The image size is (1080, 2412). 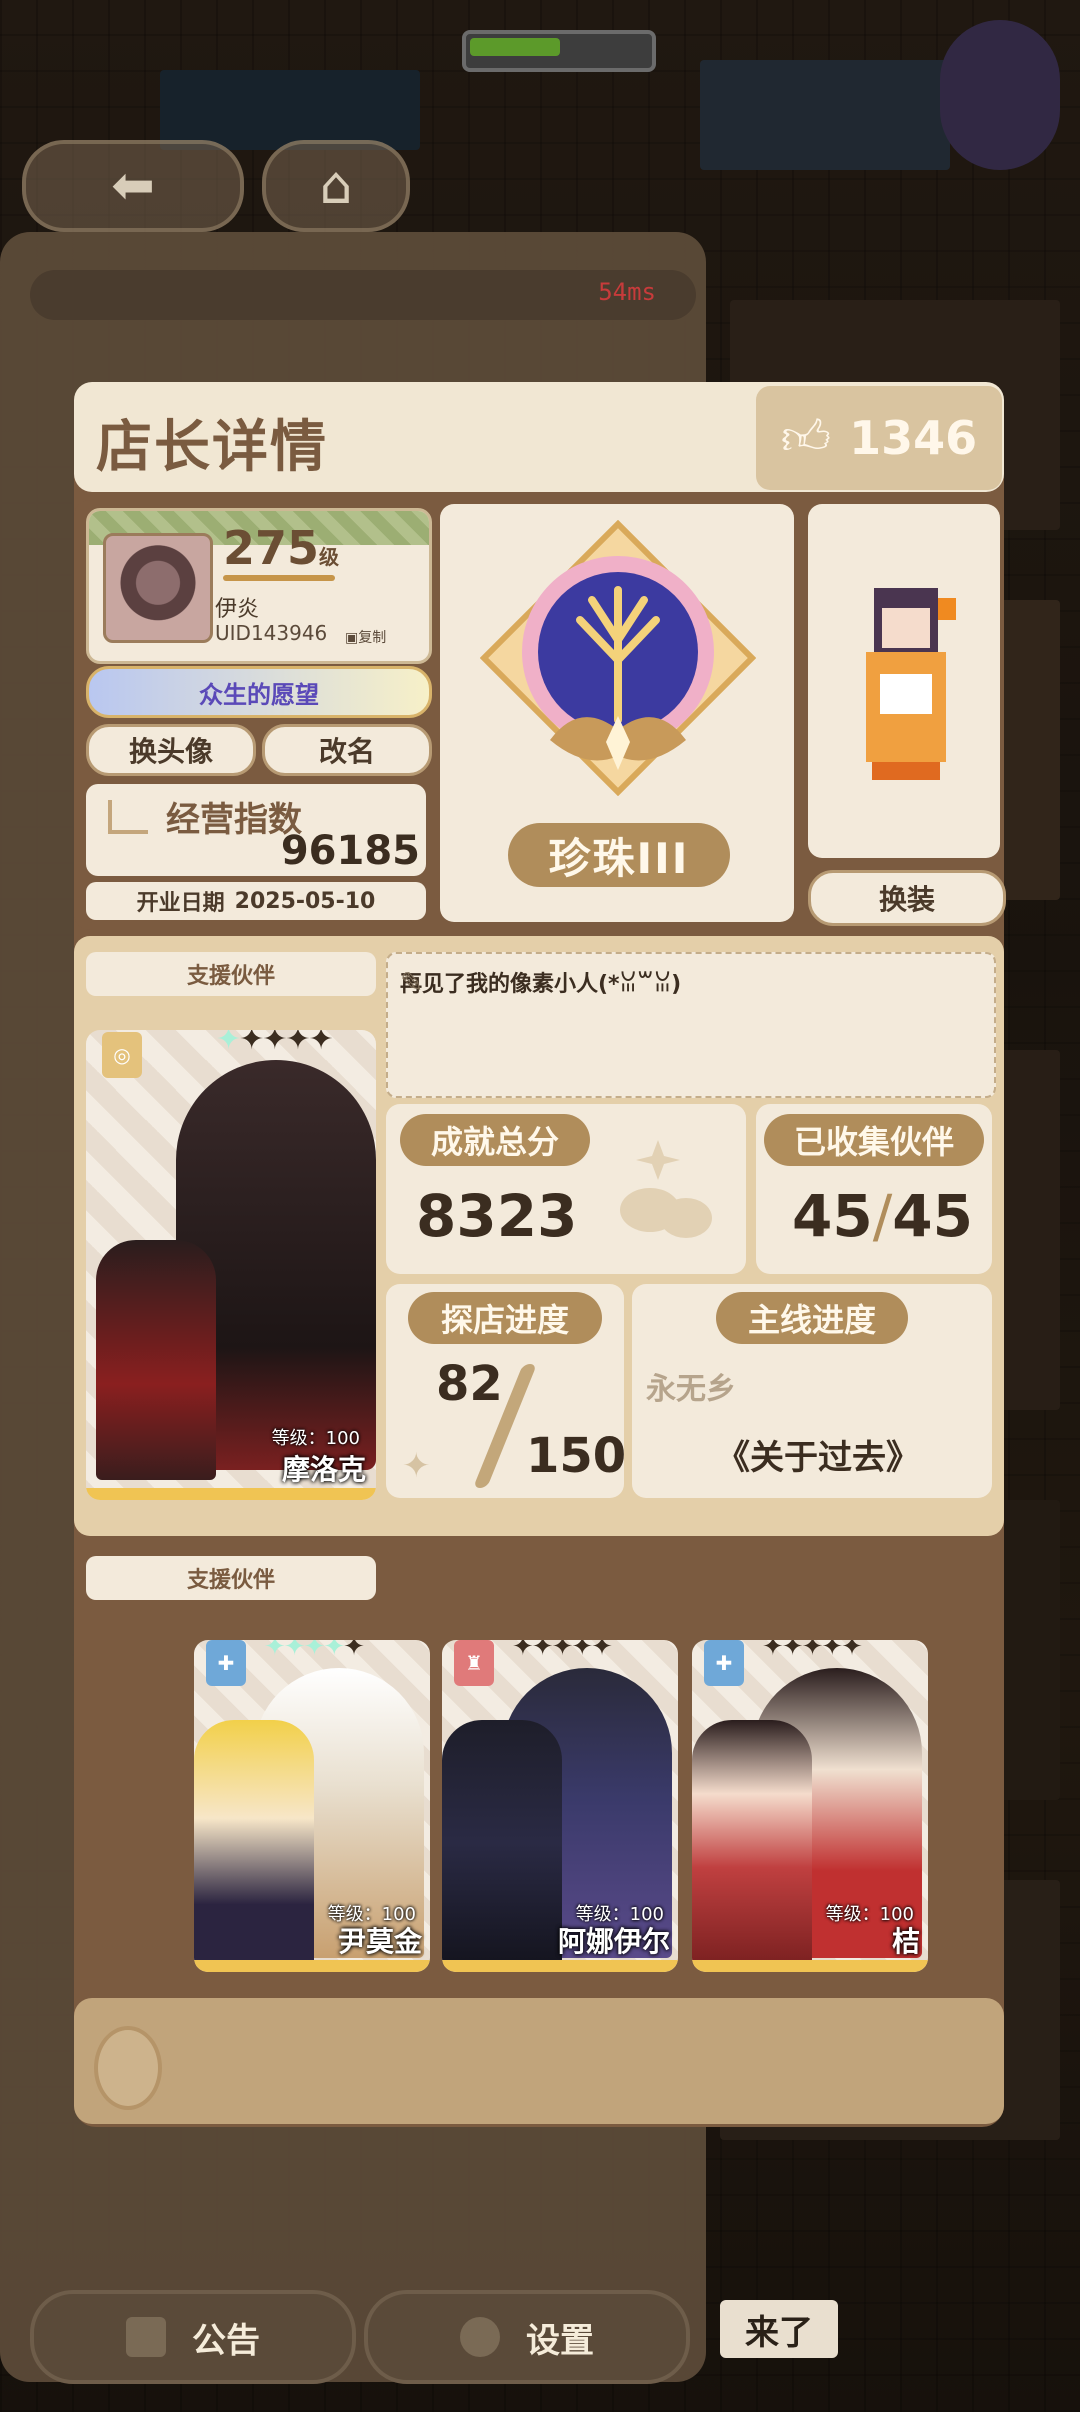 I want to click on change-outfit-button: 换装, so click(x=907, y=898).